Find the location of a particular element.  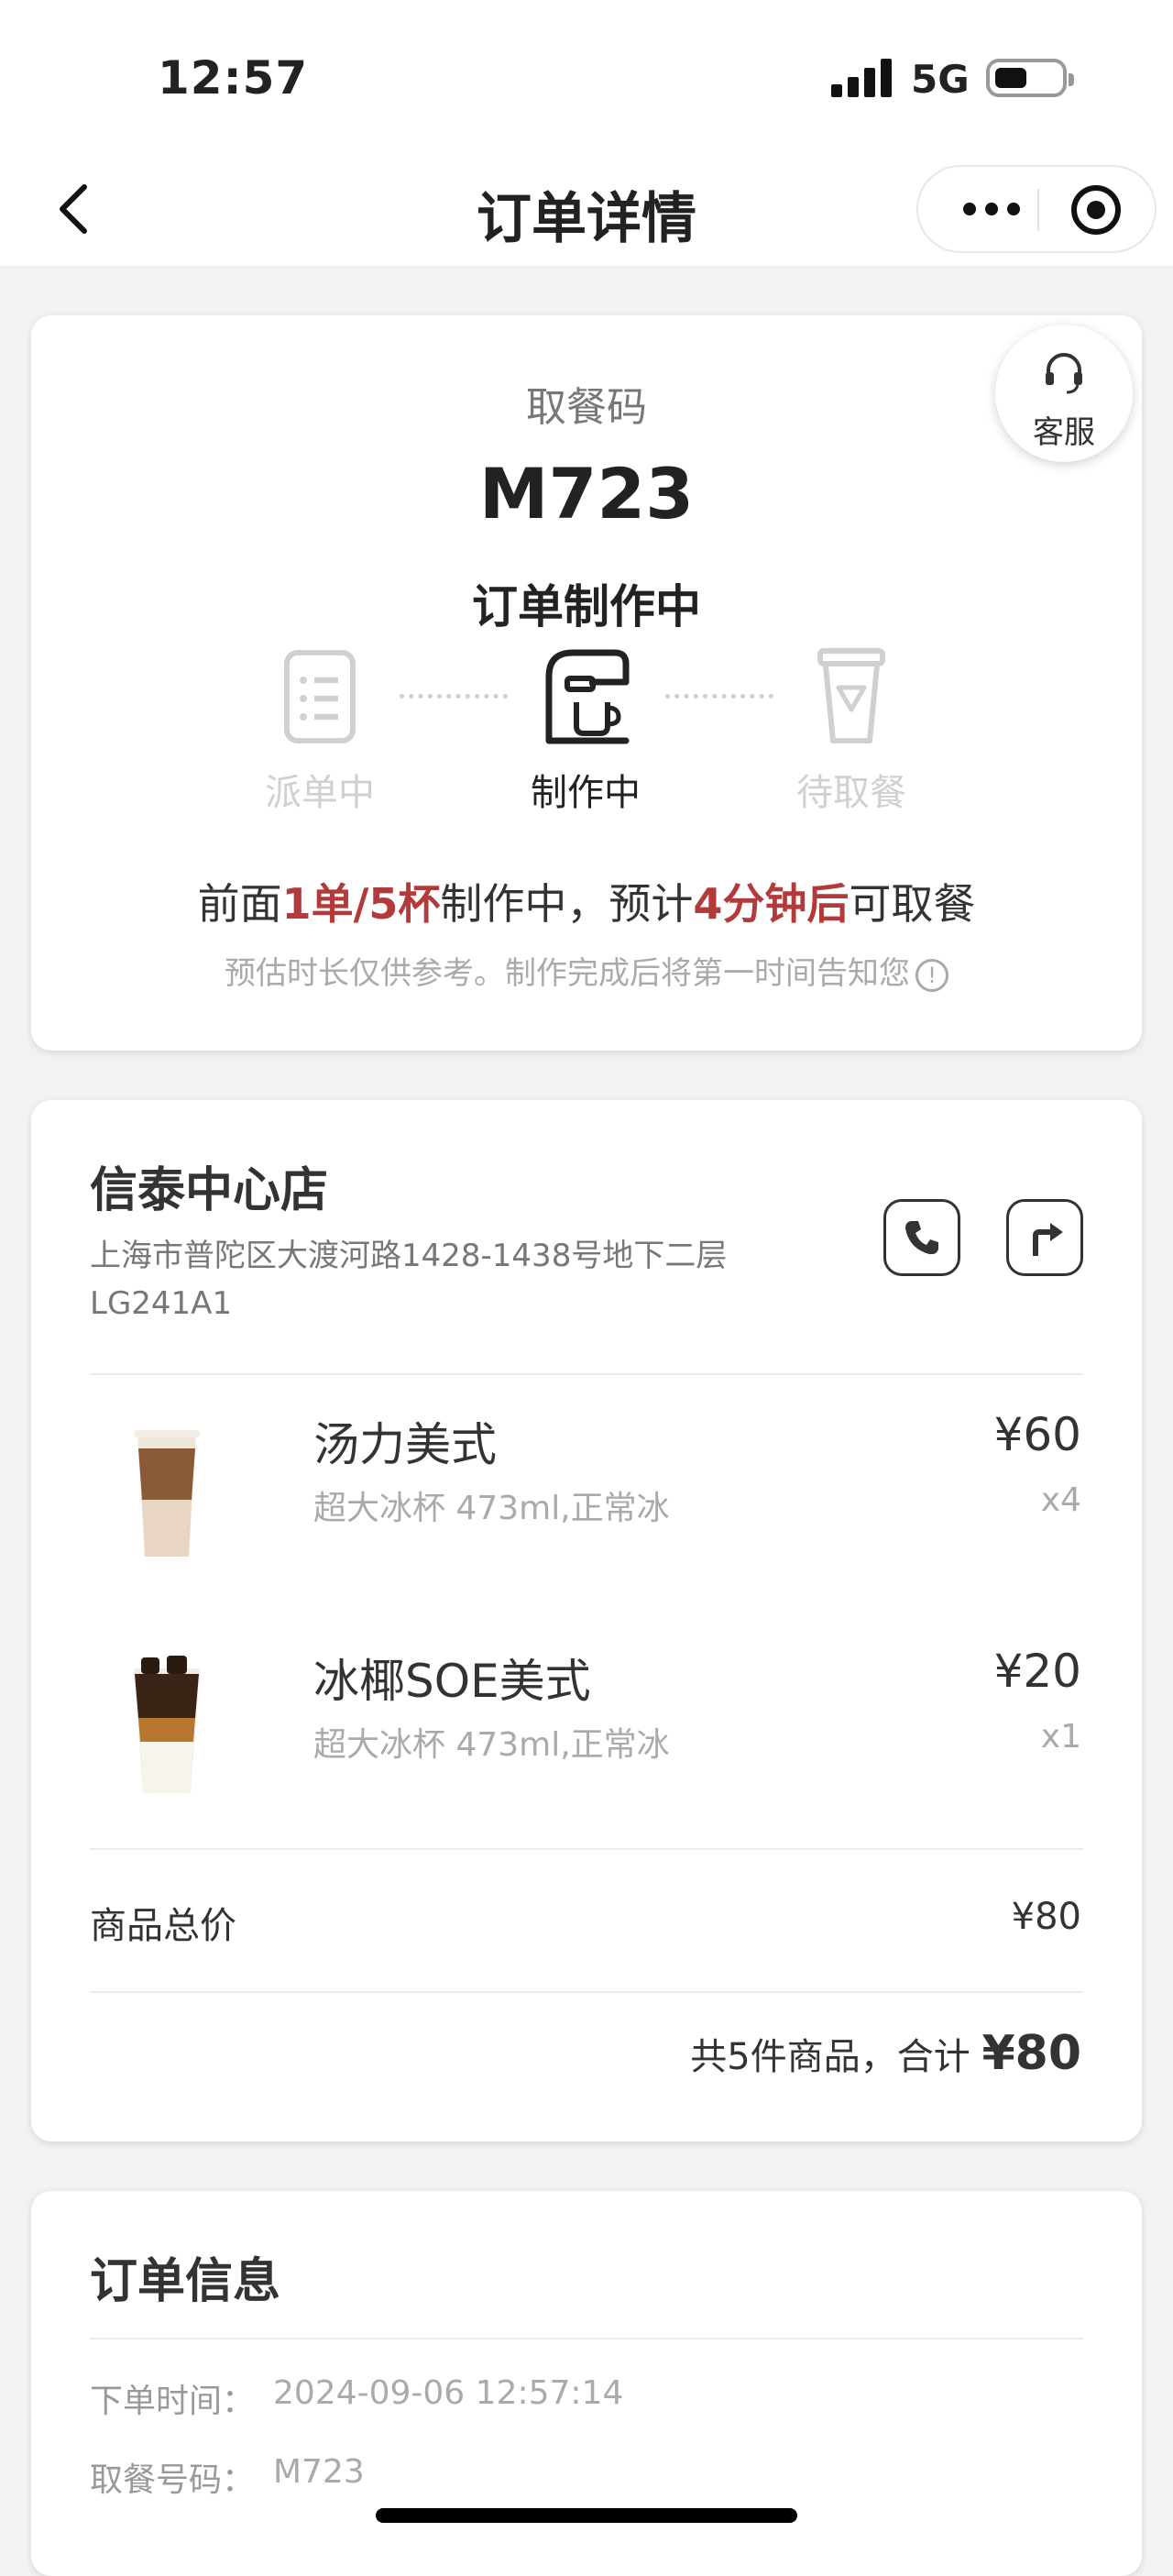

directions-icon is located at coordinates (1048, 1239).